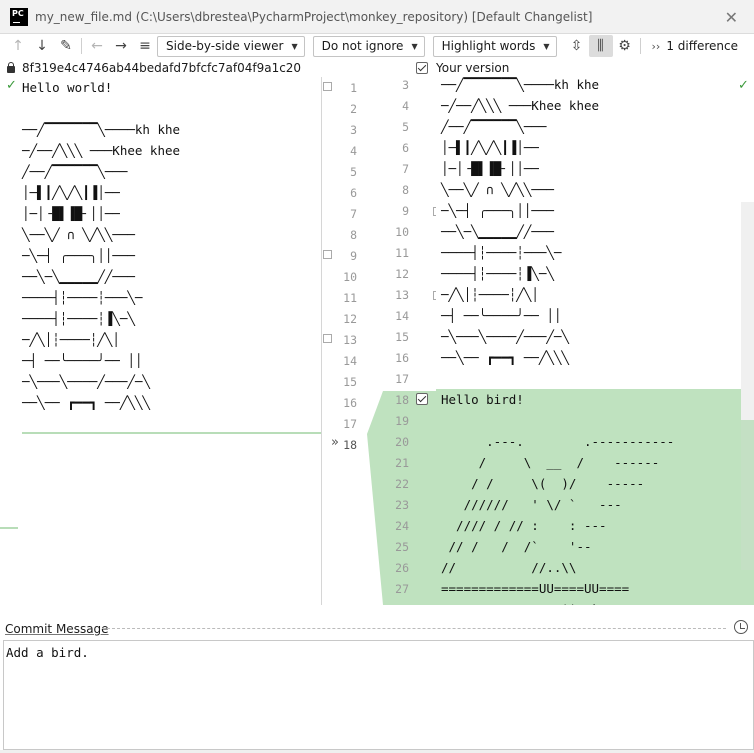 The image size is (754, 753). What do you see at coordinates (524, 525) in the screenshot?
I see `code-line: //// / // : : ---` at bounding box center [524, 525].